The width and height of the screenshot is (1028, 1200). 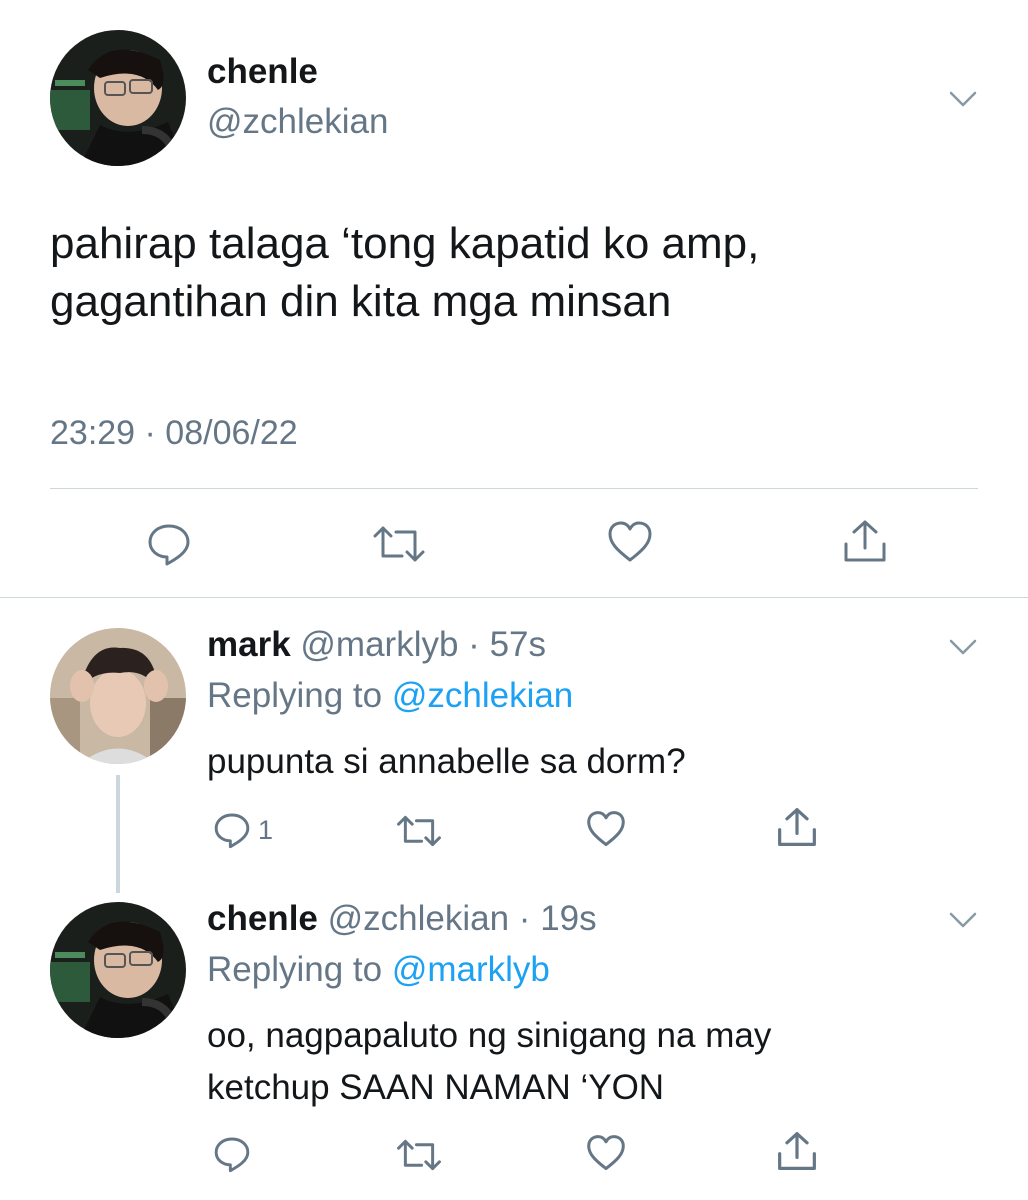 I want to click on reply-text-line: oo, nagpapaluto ng sinigang na may, so click(x=489, y=1035).